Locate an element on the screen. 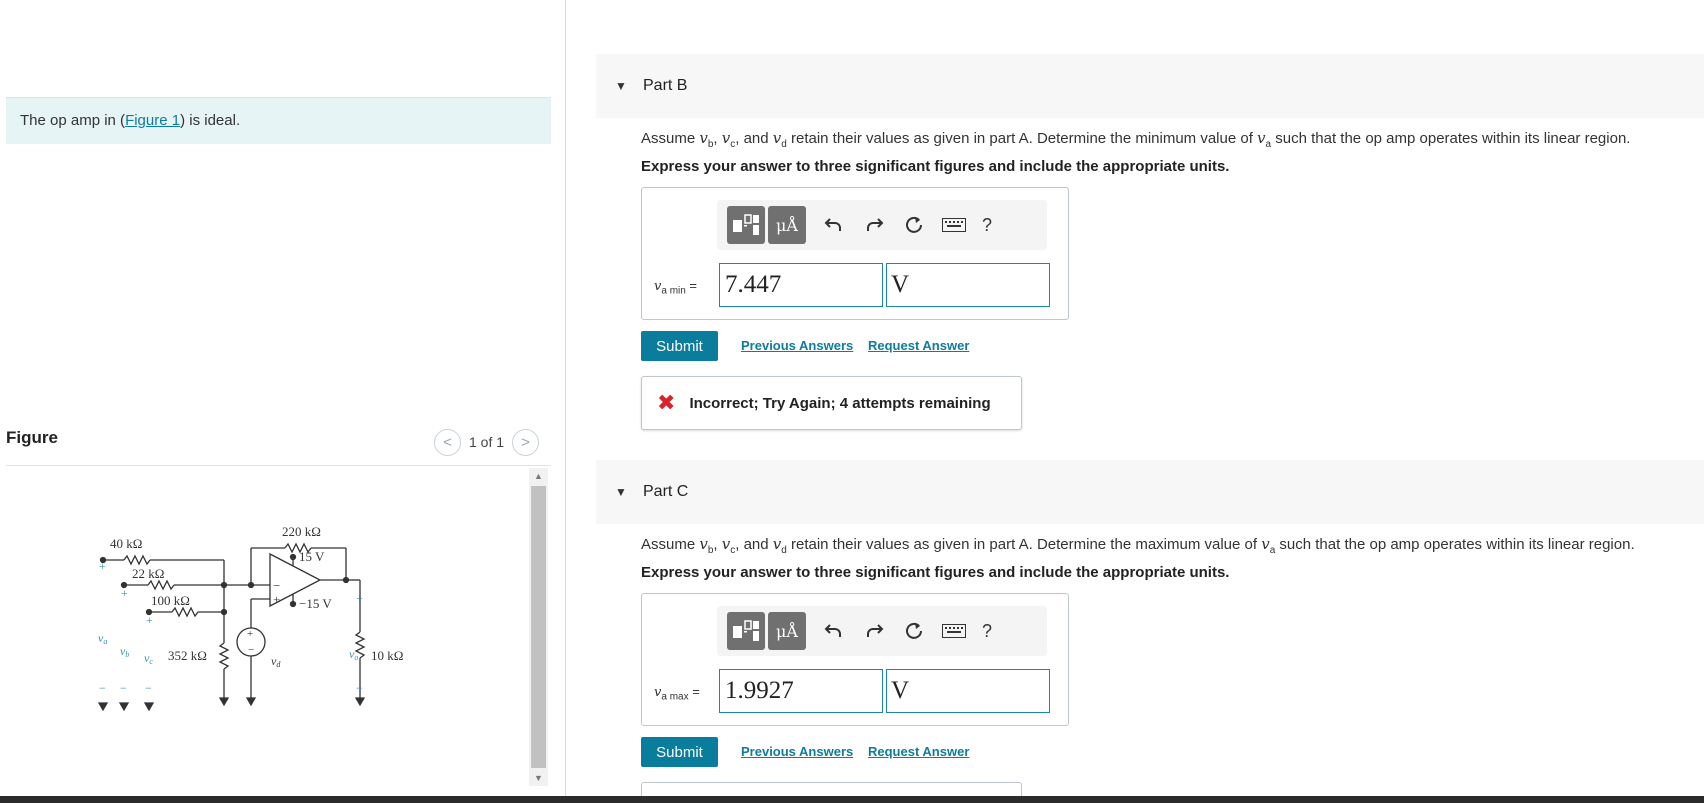  vb-label: vb is located at coordinates (124, 651).